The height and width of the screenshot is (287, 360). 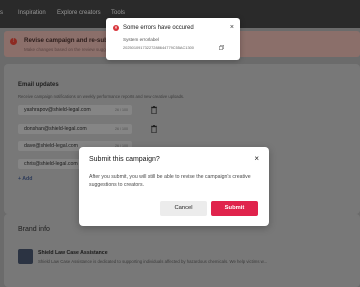 I want to click on email-field: yashrapov@shield-legal.com 26 / 100, so click(x=75, y=110).